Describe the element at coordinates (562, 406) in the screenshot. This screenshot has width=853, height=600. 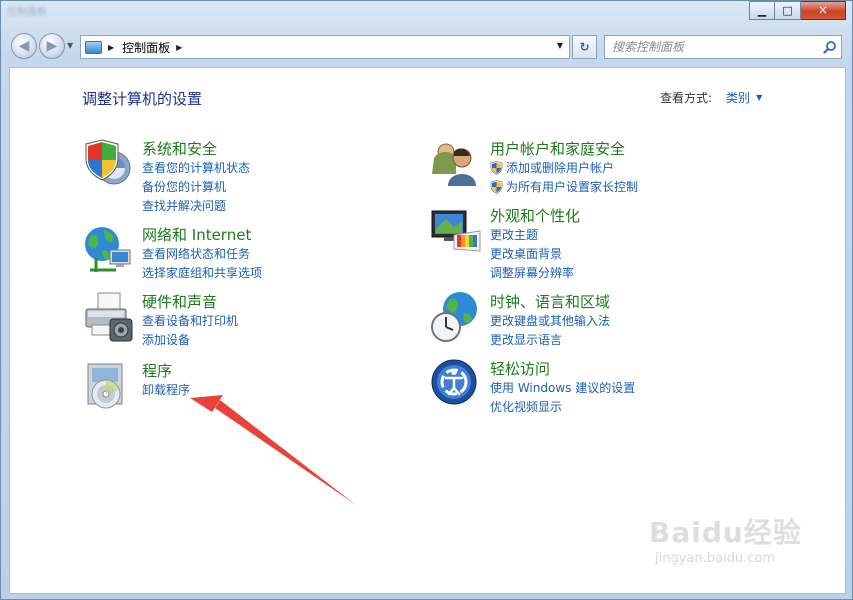
I see `link-optimize-video-display: 优化视频显示` at that location.